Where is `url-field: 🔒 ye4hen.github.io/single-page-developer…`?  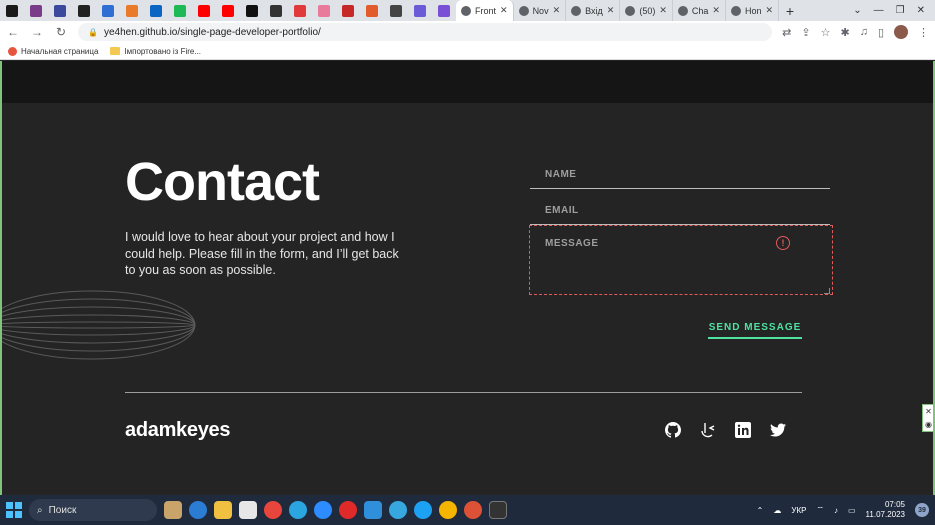
url-field: 🔒 ye4hen.github.io/single-page-developer… is located at coordinates (425, 32).